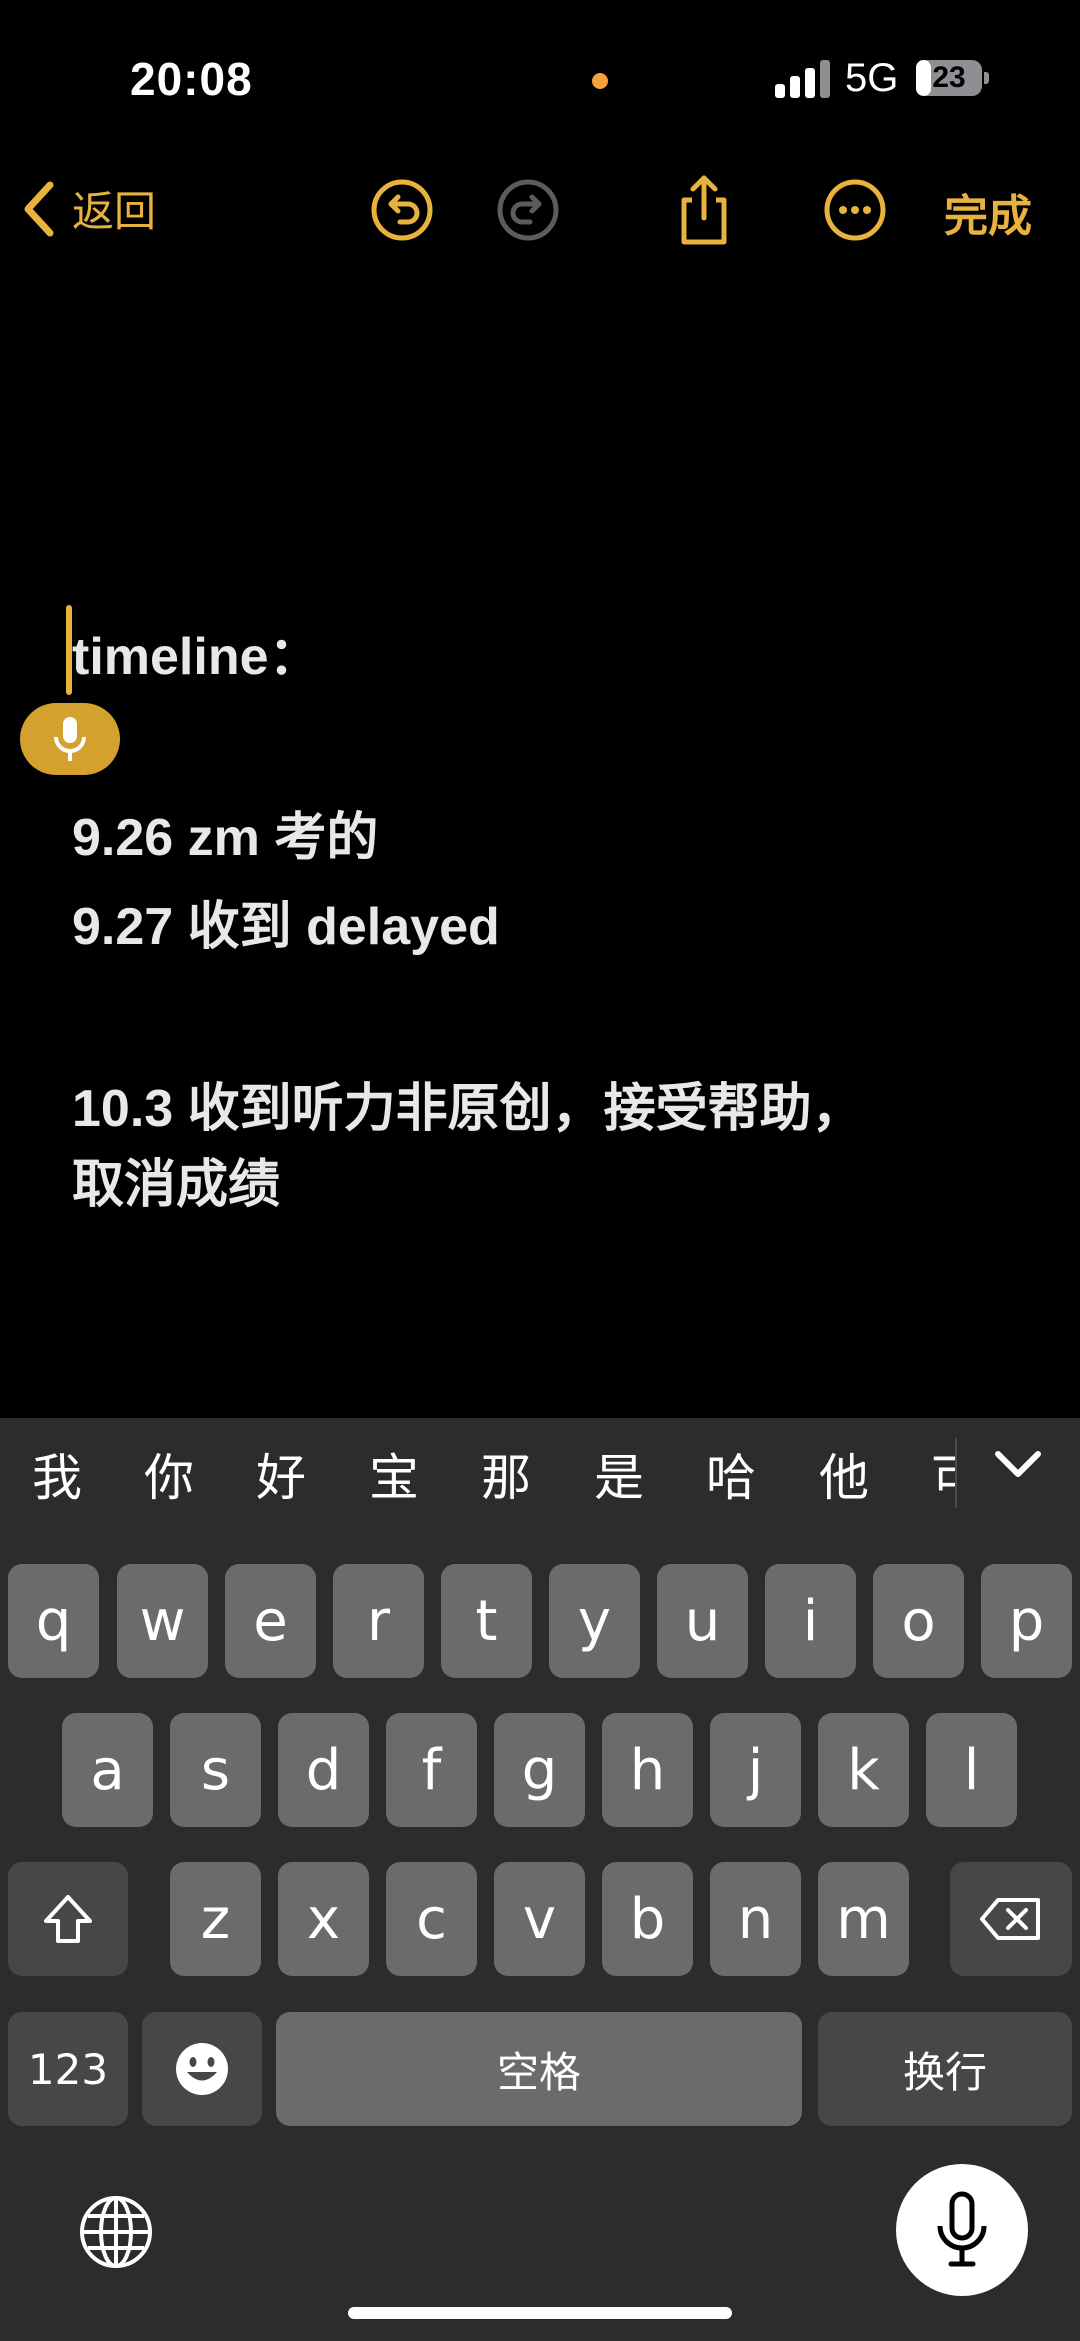  What do you see at coordinates (68, 2069) in the screenshot?
I see `numbers-key: 123` at bounding box center [68, 2069].